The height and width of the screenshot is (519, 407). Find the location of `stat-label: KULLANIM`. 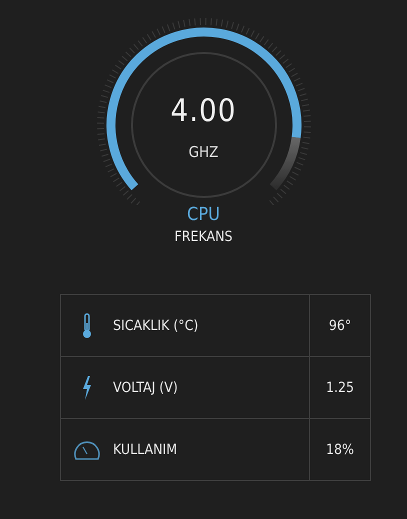

stat-label: KULLANIM is located at coordinates (145, 450).